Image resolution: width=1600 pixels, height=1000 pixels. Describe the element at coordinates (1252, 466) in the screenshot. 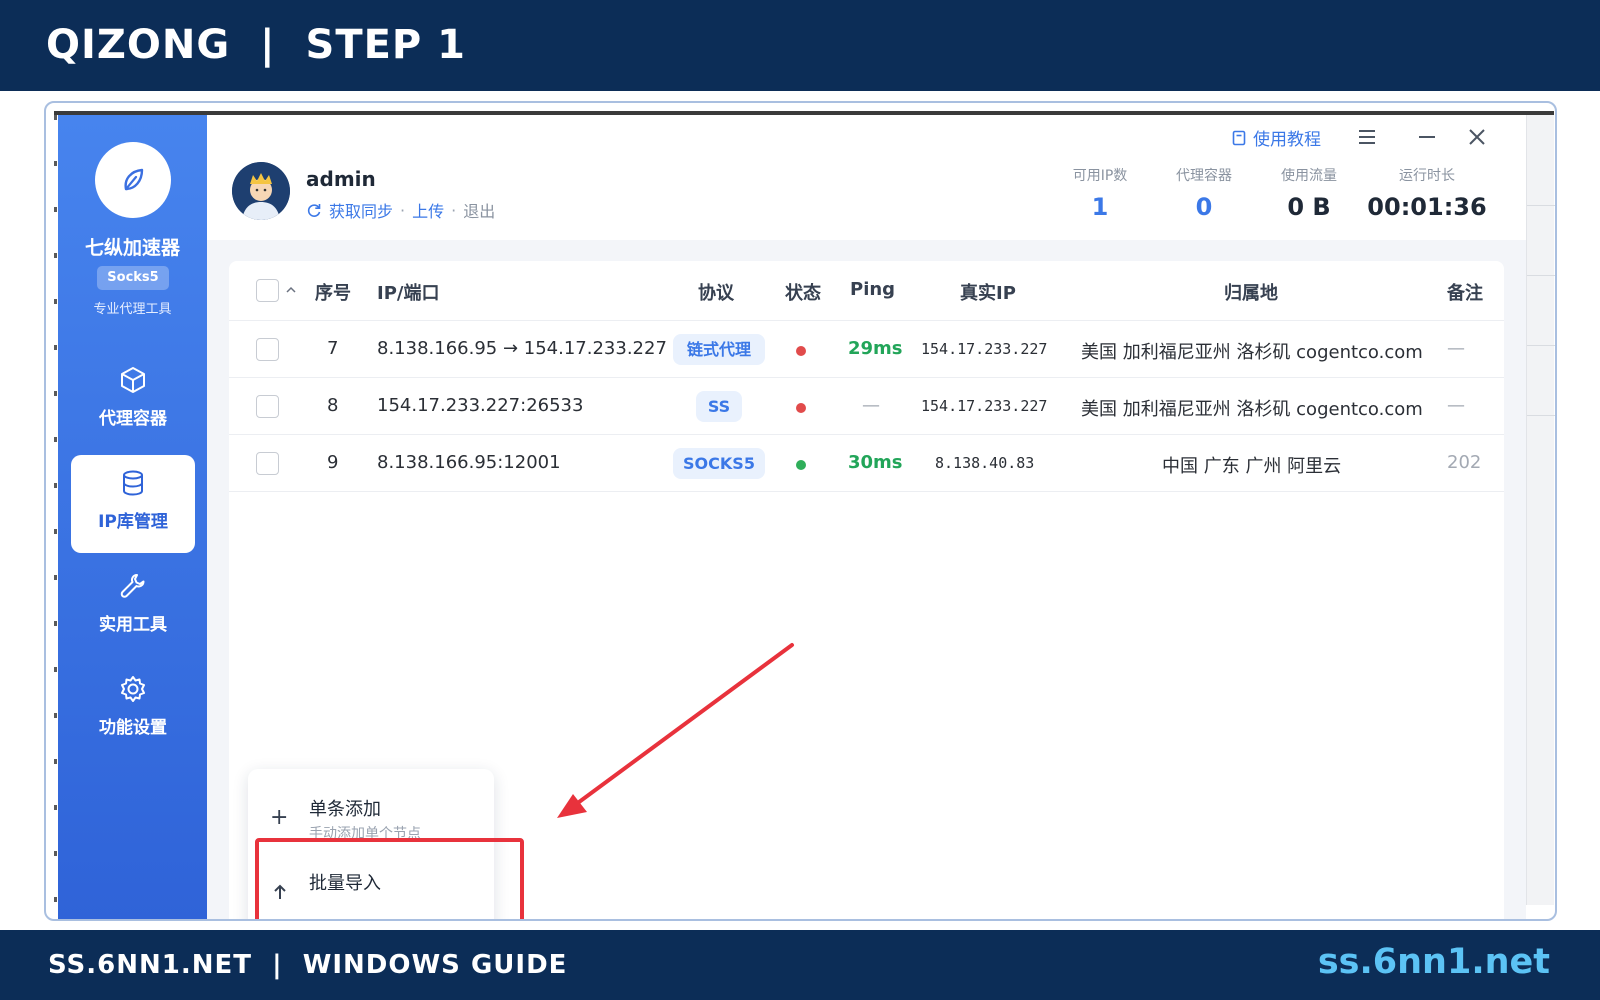

I see `row-location: 中国 广东 广州 阿里云` at that location.